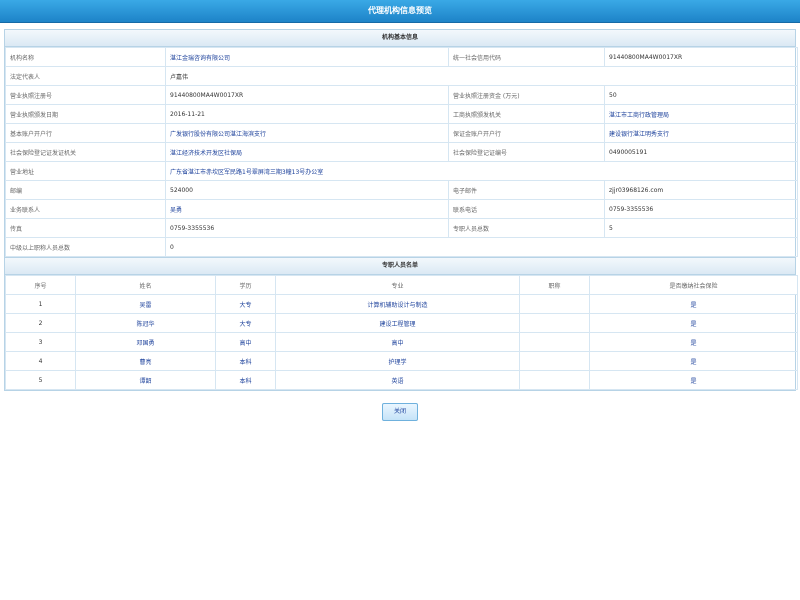 The width and height of the screenshot is (800, 600). What do you see at coordinates (693, 285) in the screenshot?
I see `column-header: 是否缴纳社会保险` at bounding box center [693, 285].